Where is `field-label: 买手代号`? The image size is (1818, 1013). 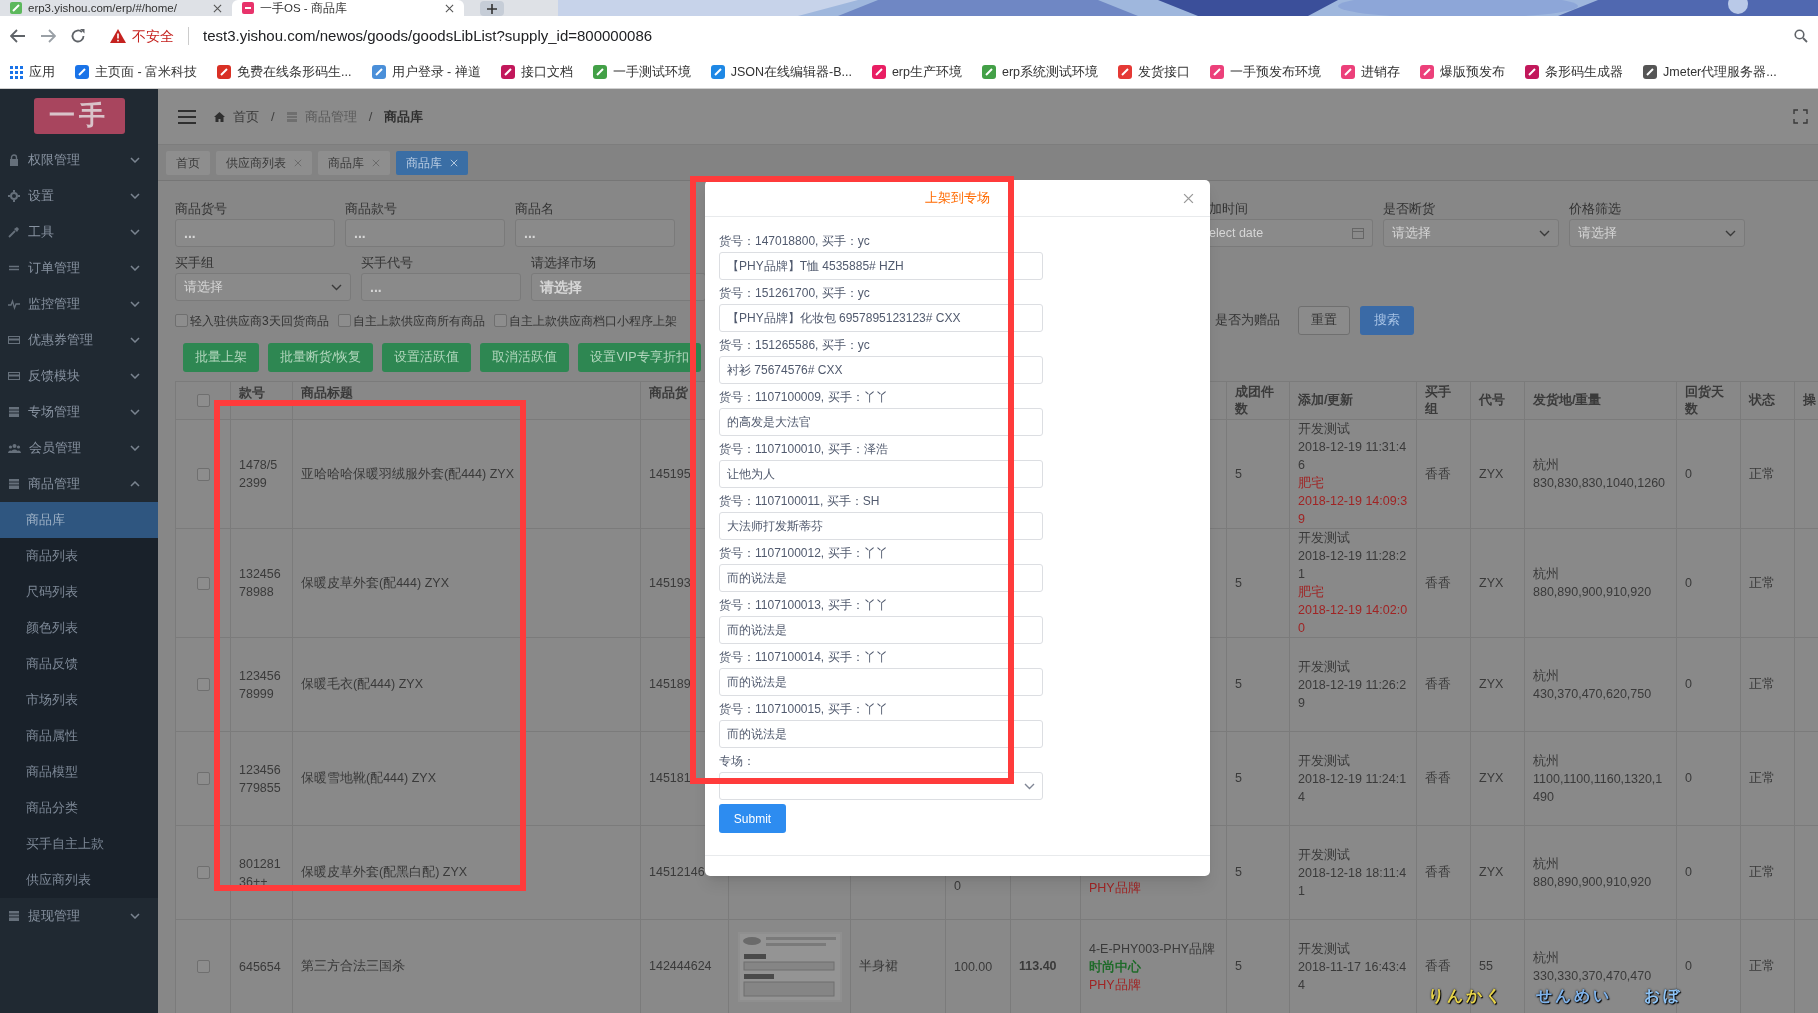
field-label: 买手代号 is located at coordinates (387, 263).